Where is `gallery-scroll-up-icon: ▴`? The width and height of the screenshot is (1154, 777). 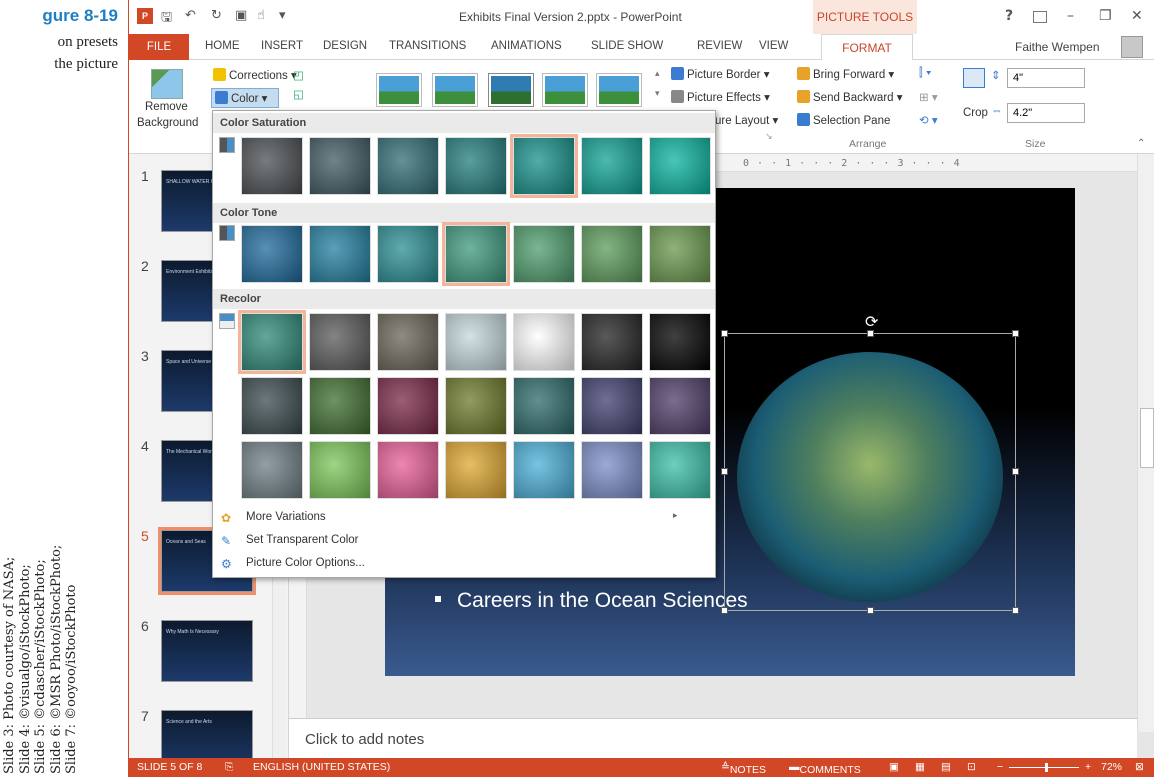 gallery-scroll-up-icon: ▴ is located at coordinates (657, 73).